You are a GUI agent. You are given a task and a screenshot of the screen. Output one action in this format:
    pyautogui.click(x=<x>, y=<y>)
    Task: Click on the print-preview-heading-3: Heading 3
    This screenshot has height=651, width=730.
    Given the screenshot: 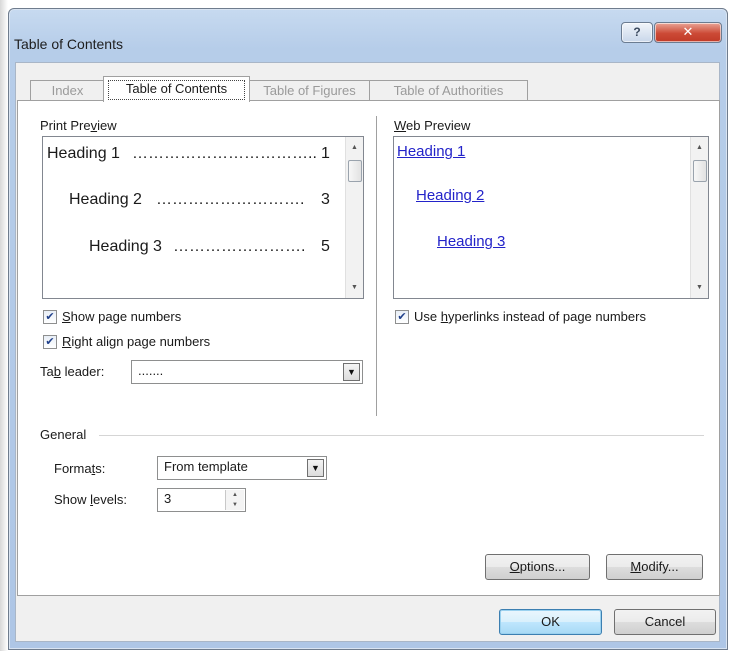 What is the action you would take?
    pyautogui.click(x=125, y=246)
    